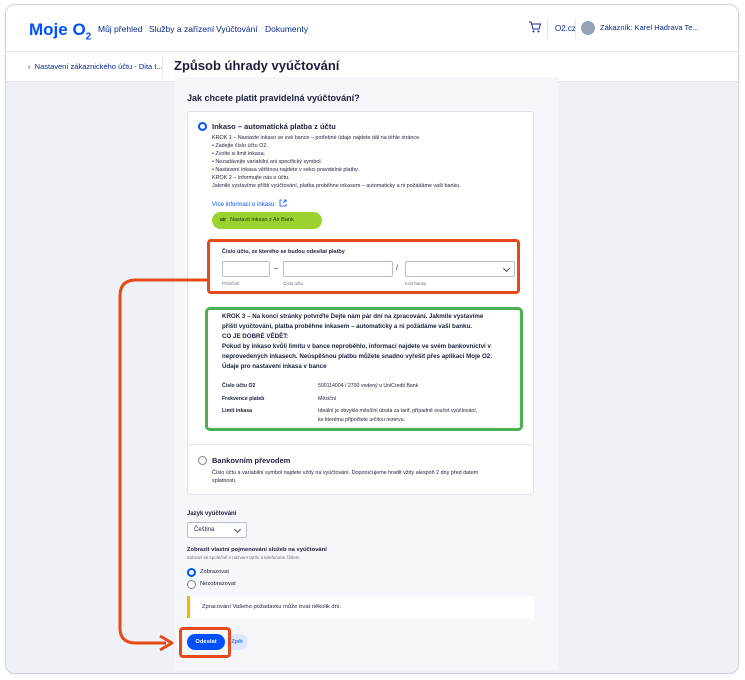 This screenshot has height=680, width=745. What do you see at coordinates (205, 642) in the screenshot?
I see `send-highlight-box` at bounding box center [205, 642].